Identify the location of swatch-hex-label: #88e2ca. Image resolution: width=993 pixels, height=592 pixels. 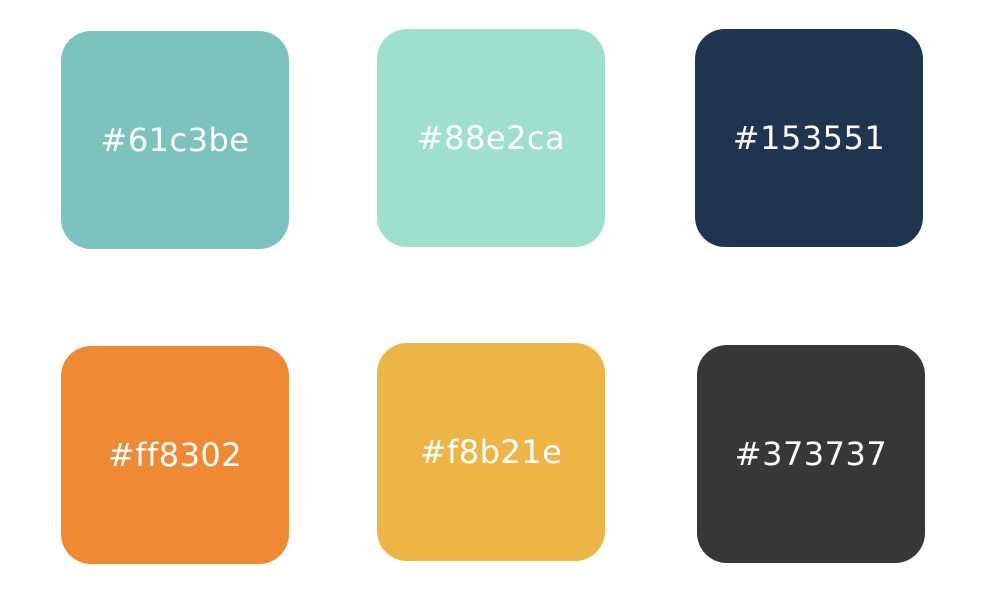
(491, 138).